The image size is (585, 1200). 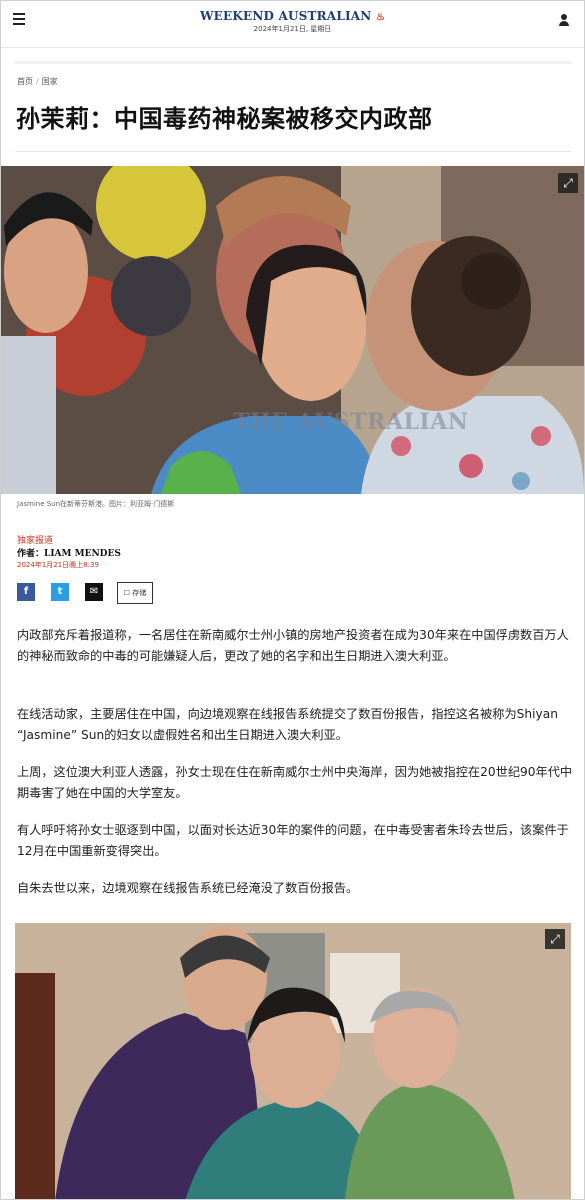 What do you see at coordinates (380, 17) in the screenshot?
I see `flame-icon: ♨` at bounding box center [380, 17].